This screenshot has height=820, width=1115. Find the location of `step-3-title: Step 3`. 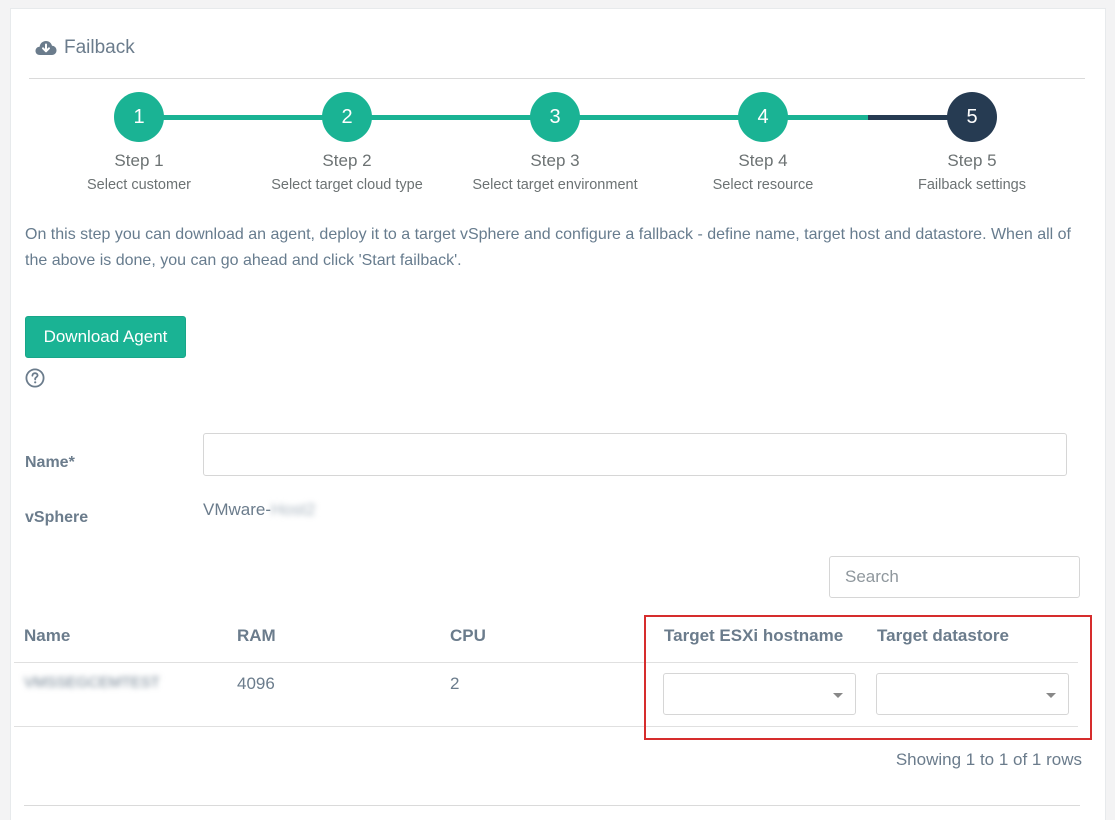

step-3-title: Step 3 is located at coordinates (555, 160).